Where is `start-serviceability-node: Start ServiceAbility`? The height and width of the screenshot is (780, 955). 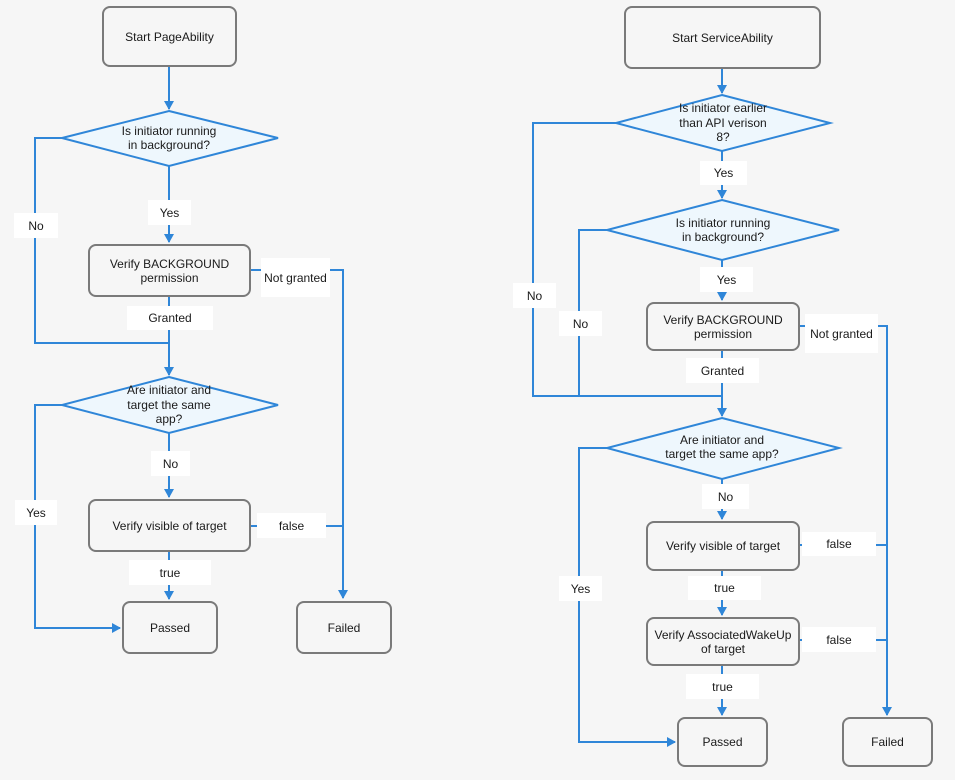
start-serviceability-node: Start ServiceAbility is located at coordinates (722, 37).